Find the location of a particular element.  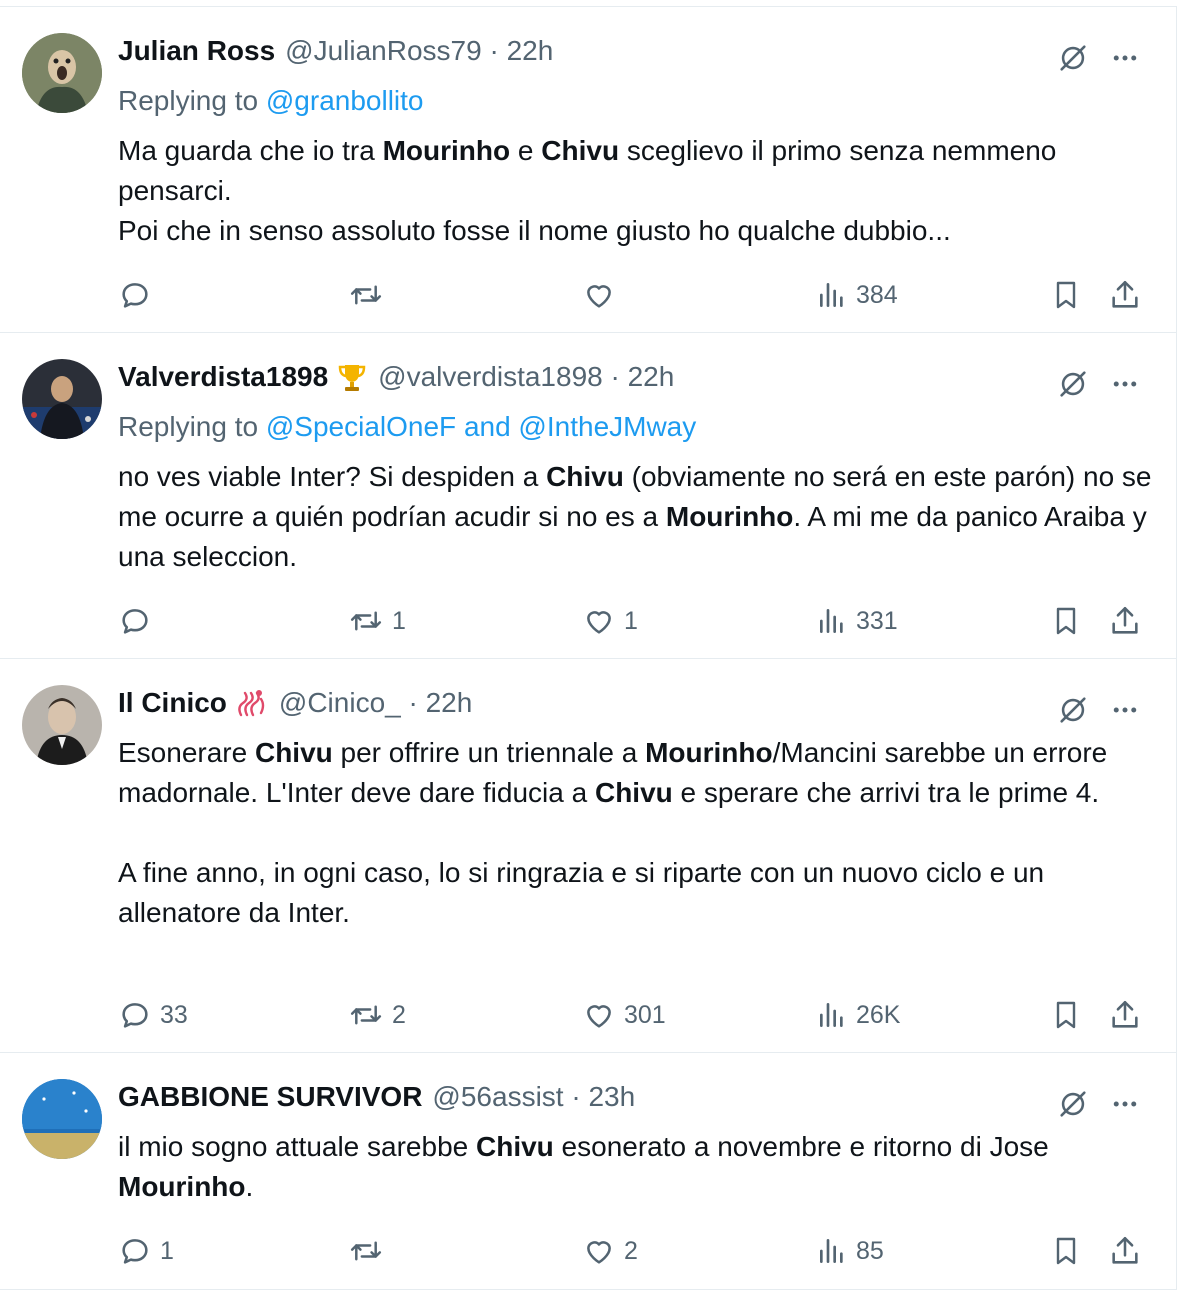

views-button: 26K is located at coordinates (858, 1015).